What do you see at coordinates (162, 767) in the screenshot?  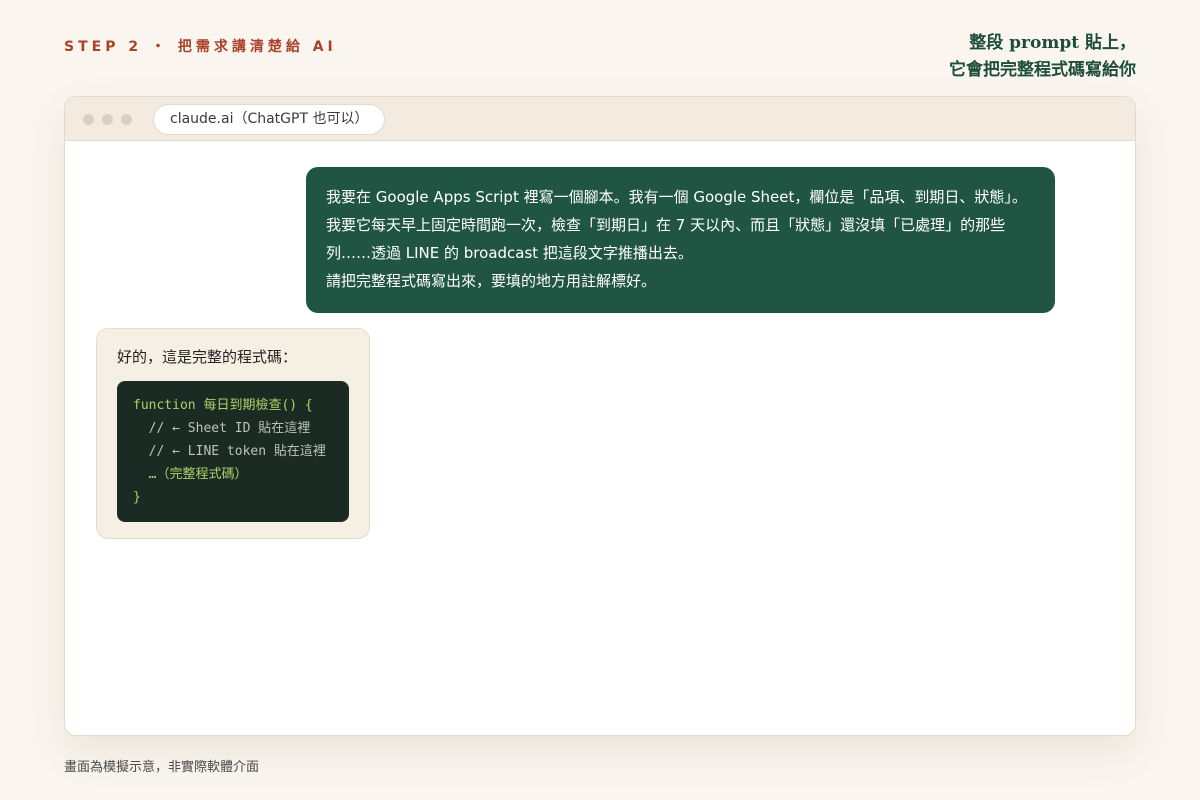 I see `disclaimer-note: 畫面為模擬示意，非實際軟體介面` at bounding box center [162, 767].